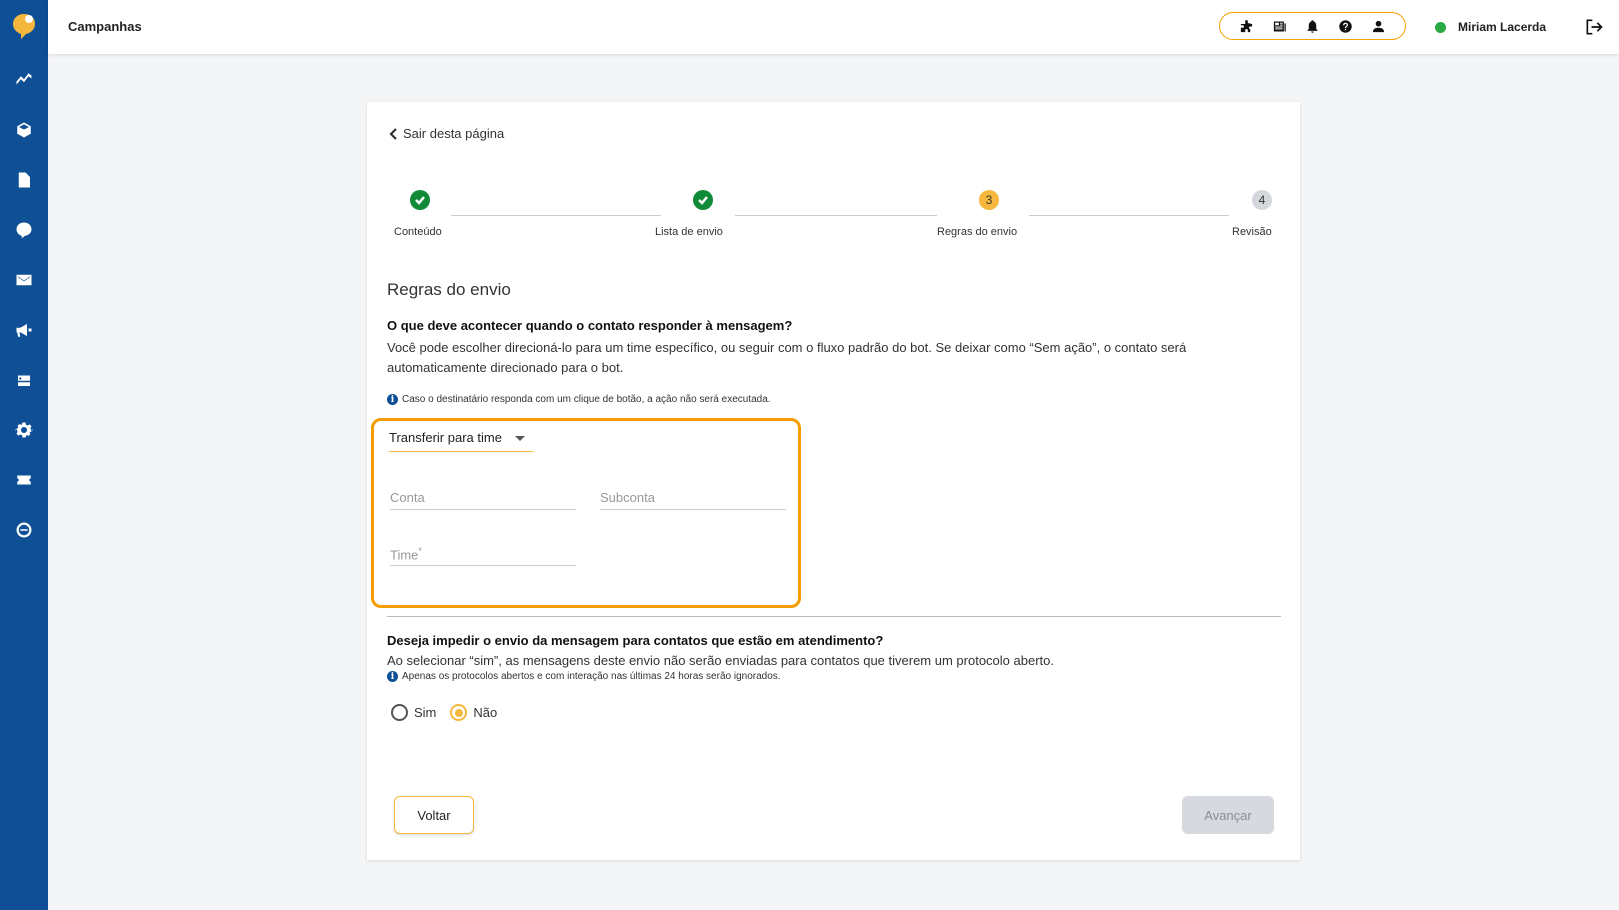 The height and width of the screenshot is (910, 1619). I want to click on mail-icon, so click(24, 280).